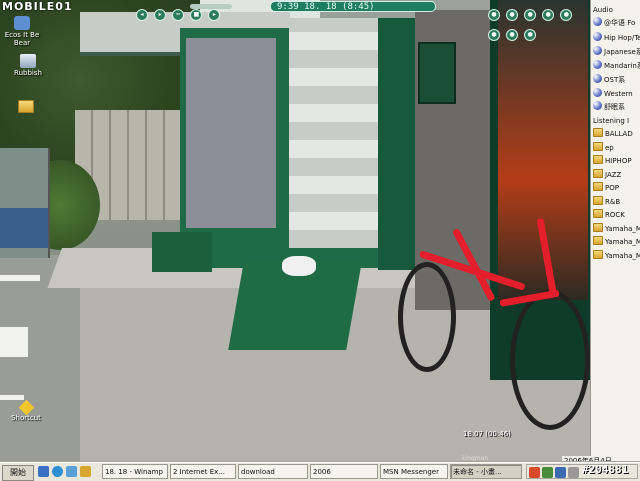  I want to click on desktop-icon, so click(43, 471).